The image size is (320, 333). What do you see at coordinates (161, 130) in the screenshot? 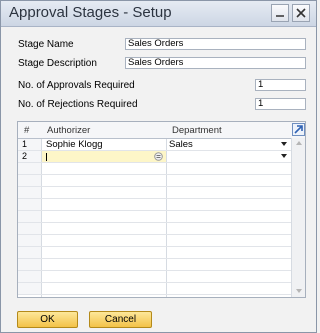
I see `grid-header: # Authorizer Department` at bounding box center [161, 130].